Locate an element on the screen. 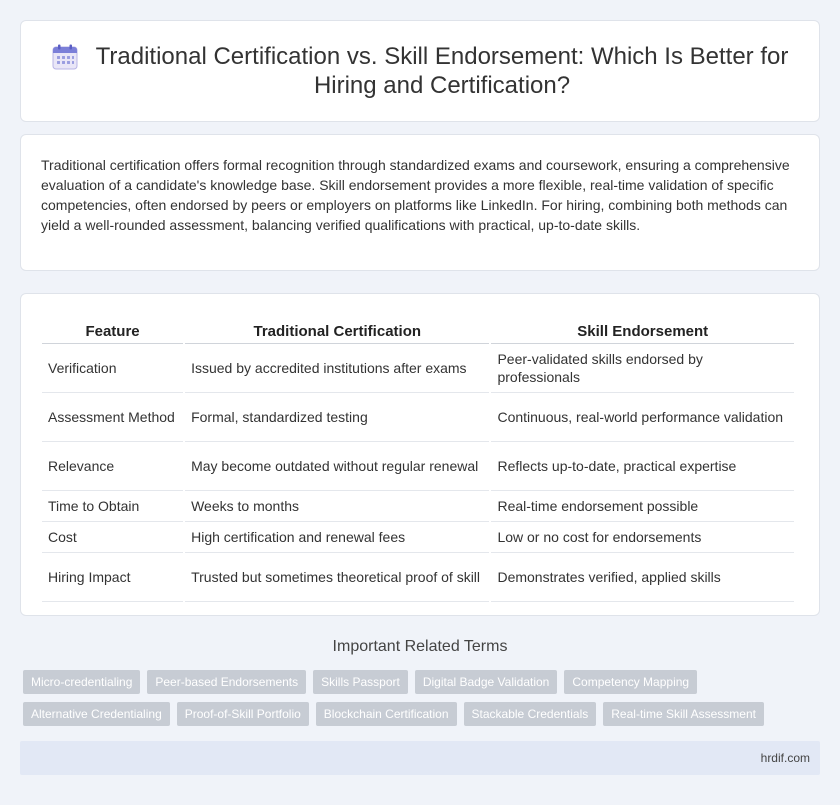  header-feature: Feature is located at coordinates (113, 329).